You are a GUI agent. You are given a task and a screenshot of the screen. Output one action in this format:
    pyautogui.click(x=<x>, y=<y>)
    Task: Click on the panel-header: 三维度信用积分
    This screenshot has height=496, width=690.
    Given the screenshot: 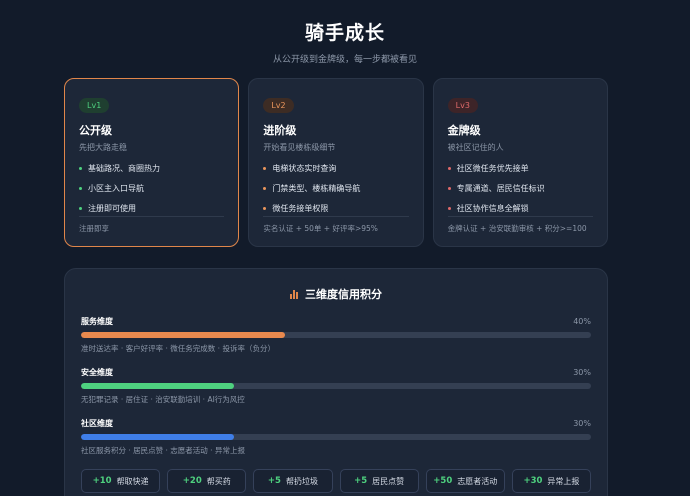 What is the action you would take?
    pyautogui.click(x=336, y=294)
    